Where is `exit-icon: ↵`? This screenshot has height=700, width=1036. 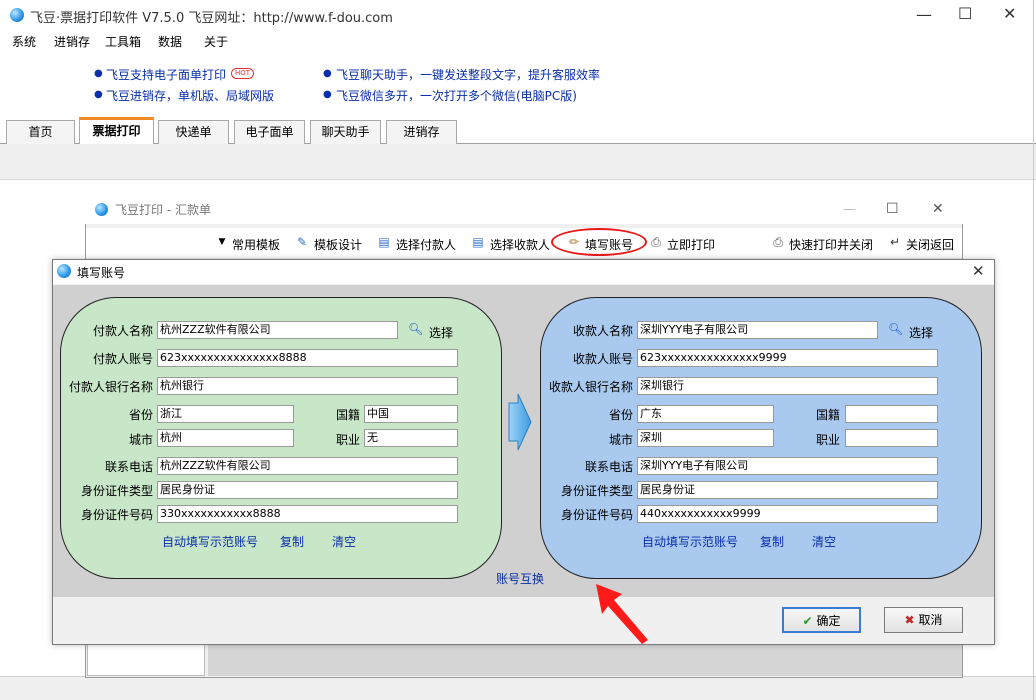
exit-icon: ↵ is located at coordinates (895, 242).